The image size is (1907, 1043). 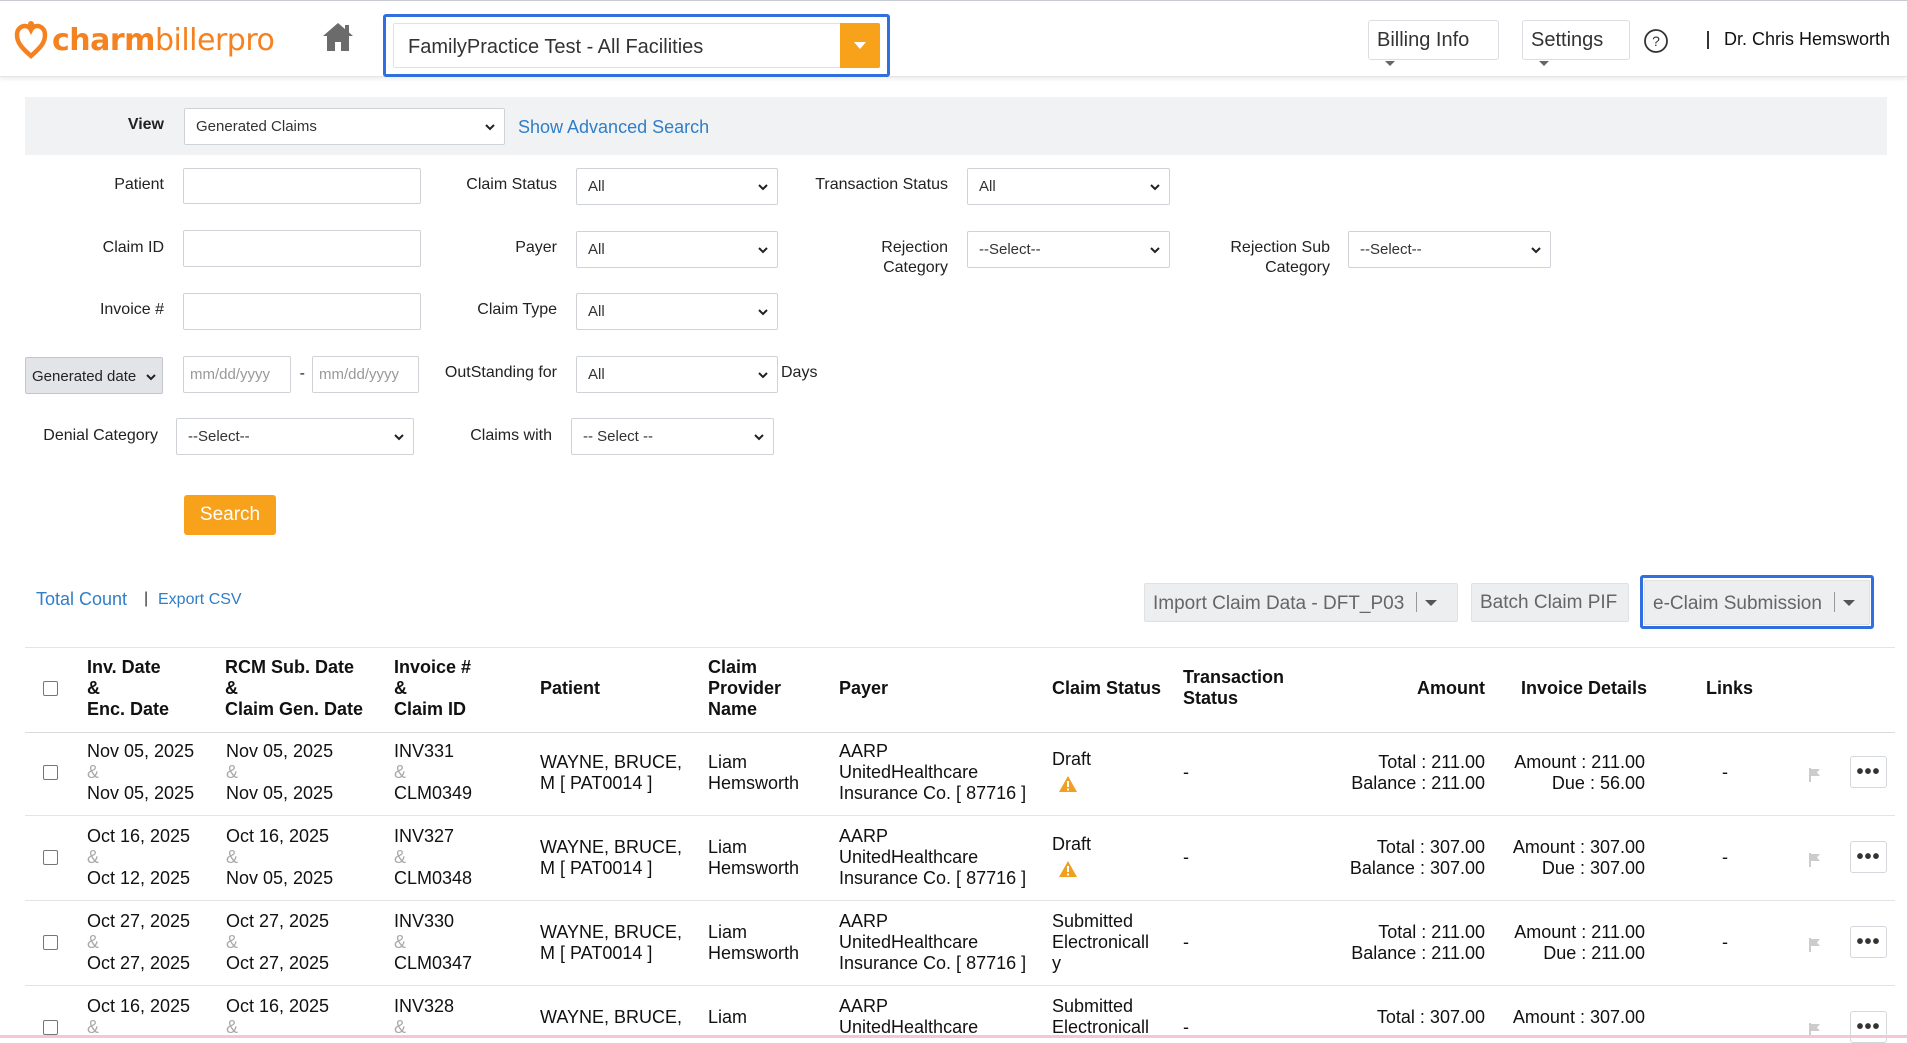 I want to click on inv-enc-date-cell: Oct 16, 2025 & Oct 12, 2025, so click(x=139, y=857).